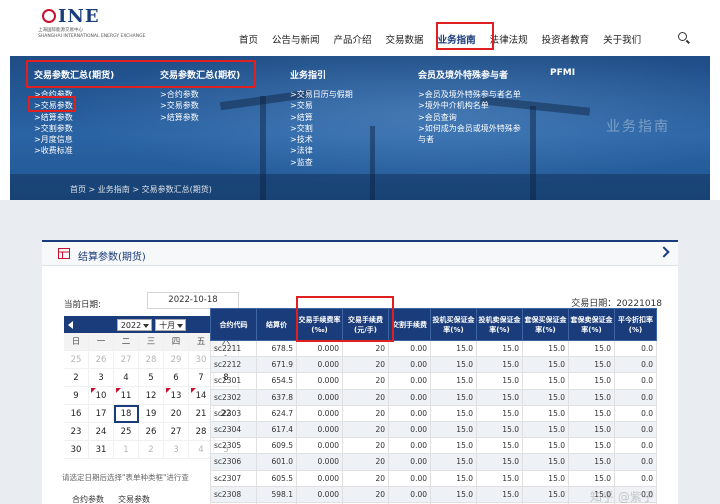  I want to click on menu-link-delivery-params: >交割参数, so click(74, 128).